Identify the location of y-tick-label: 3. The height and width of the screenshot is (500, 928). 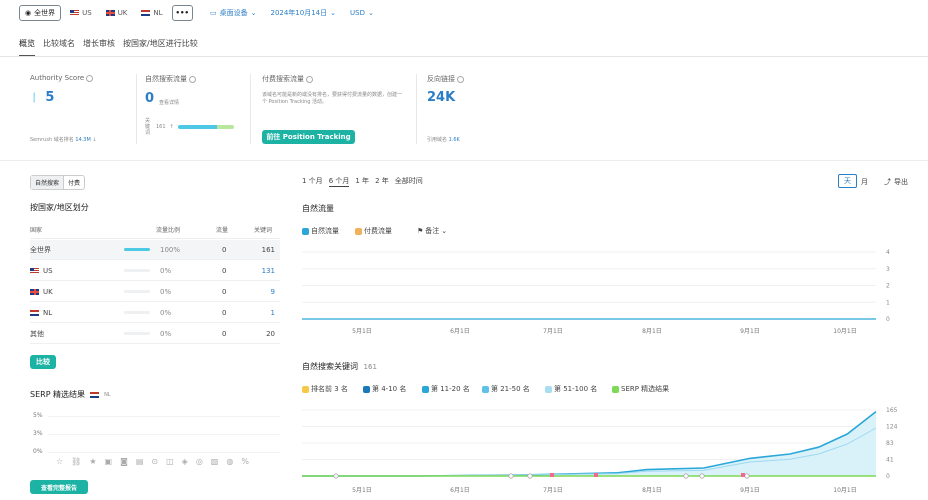
(888, 269).